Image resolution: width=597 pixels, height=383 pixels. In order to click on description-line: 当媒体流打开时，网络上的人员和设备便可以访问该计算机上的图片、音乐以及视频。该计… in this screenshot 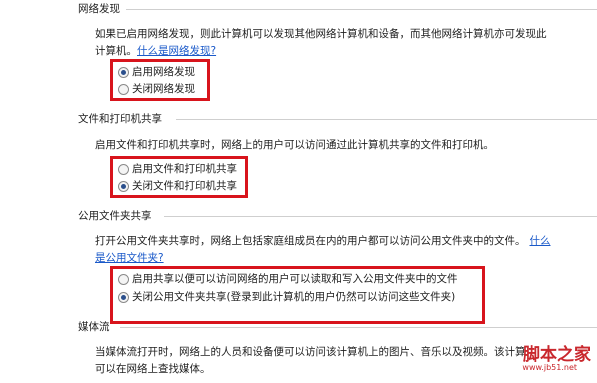, I will do `click(310, 352)`.